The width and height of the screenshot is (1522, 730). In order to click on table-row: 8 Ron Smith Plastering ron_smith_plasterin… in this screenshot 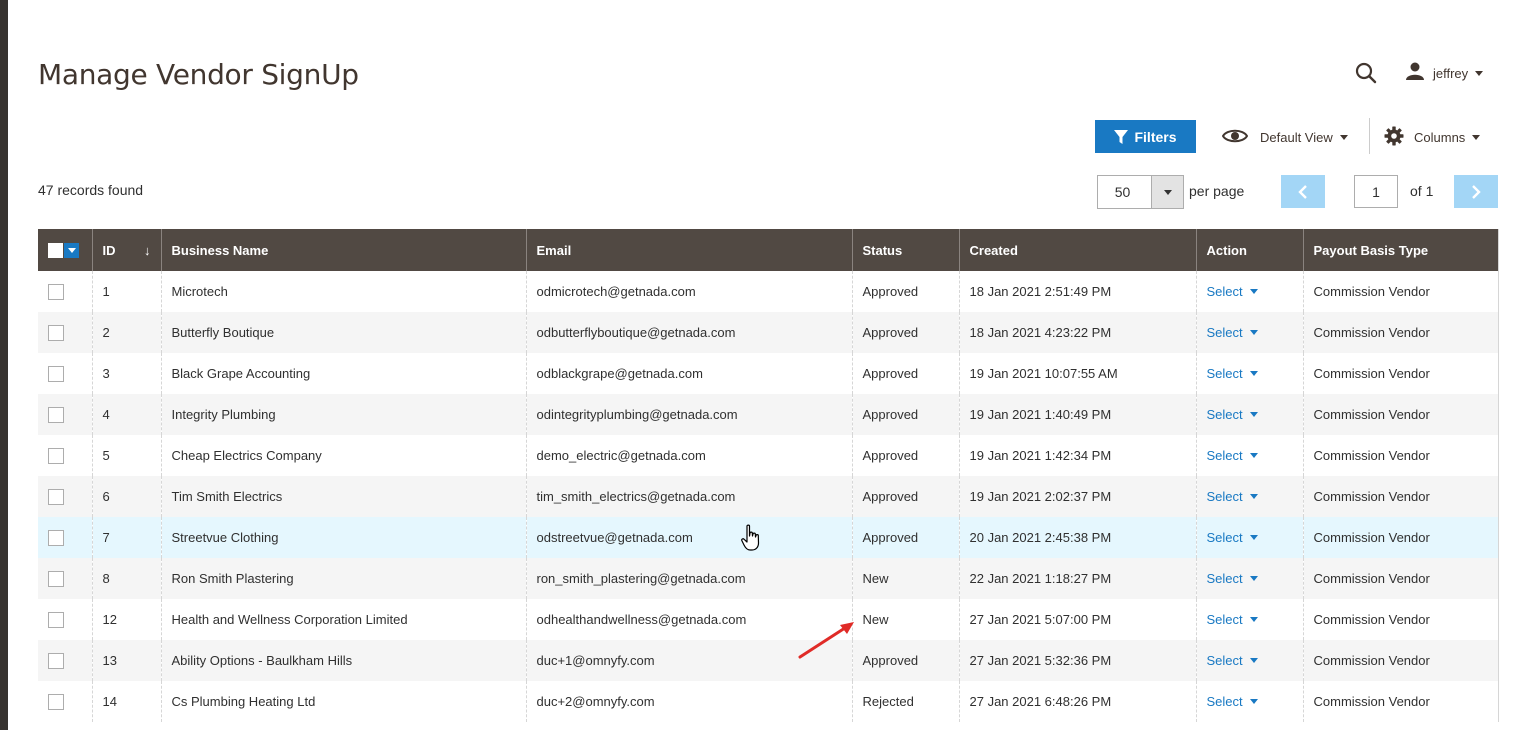, I will do `click(768, 578)`.